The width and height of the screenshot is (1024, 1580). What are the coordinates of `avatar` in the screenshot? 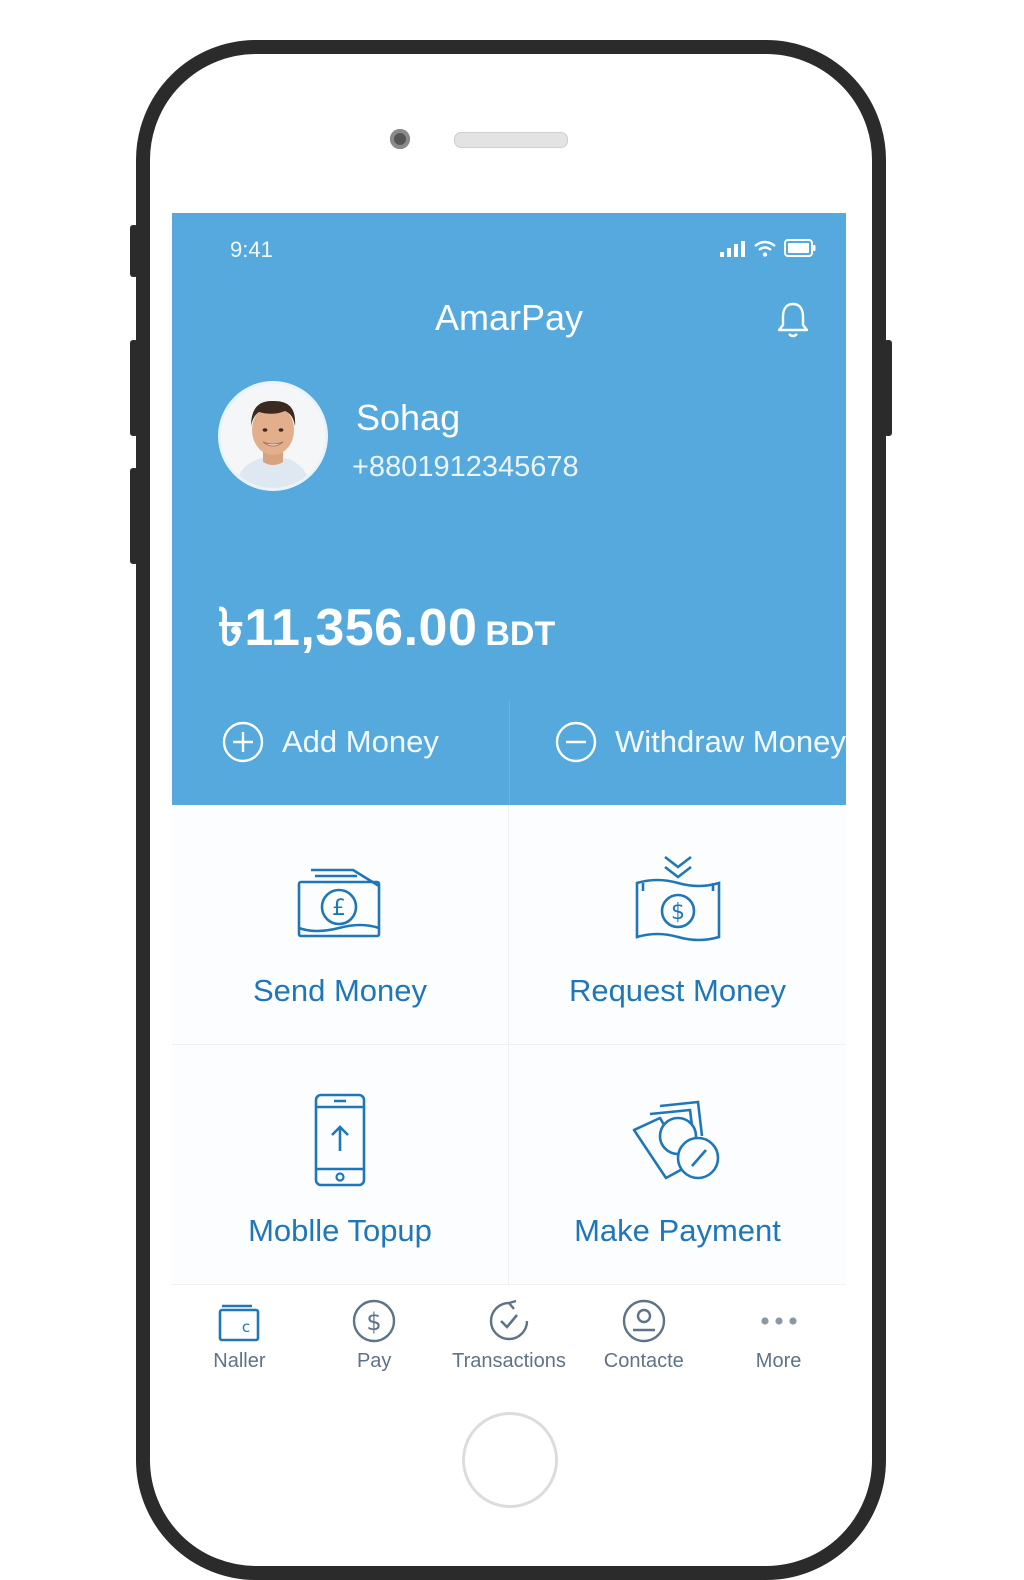 It's located at (273, 436).